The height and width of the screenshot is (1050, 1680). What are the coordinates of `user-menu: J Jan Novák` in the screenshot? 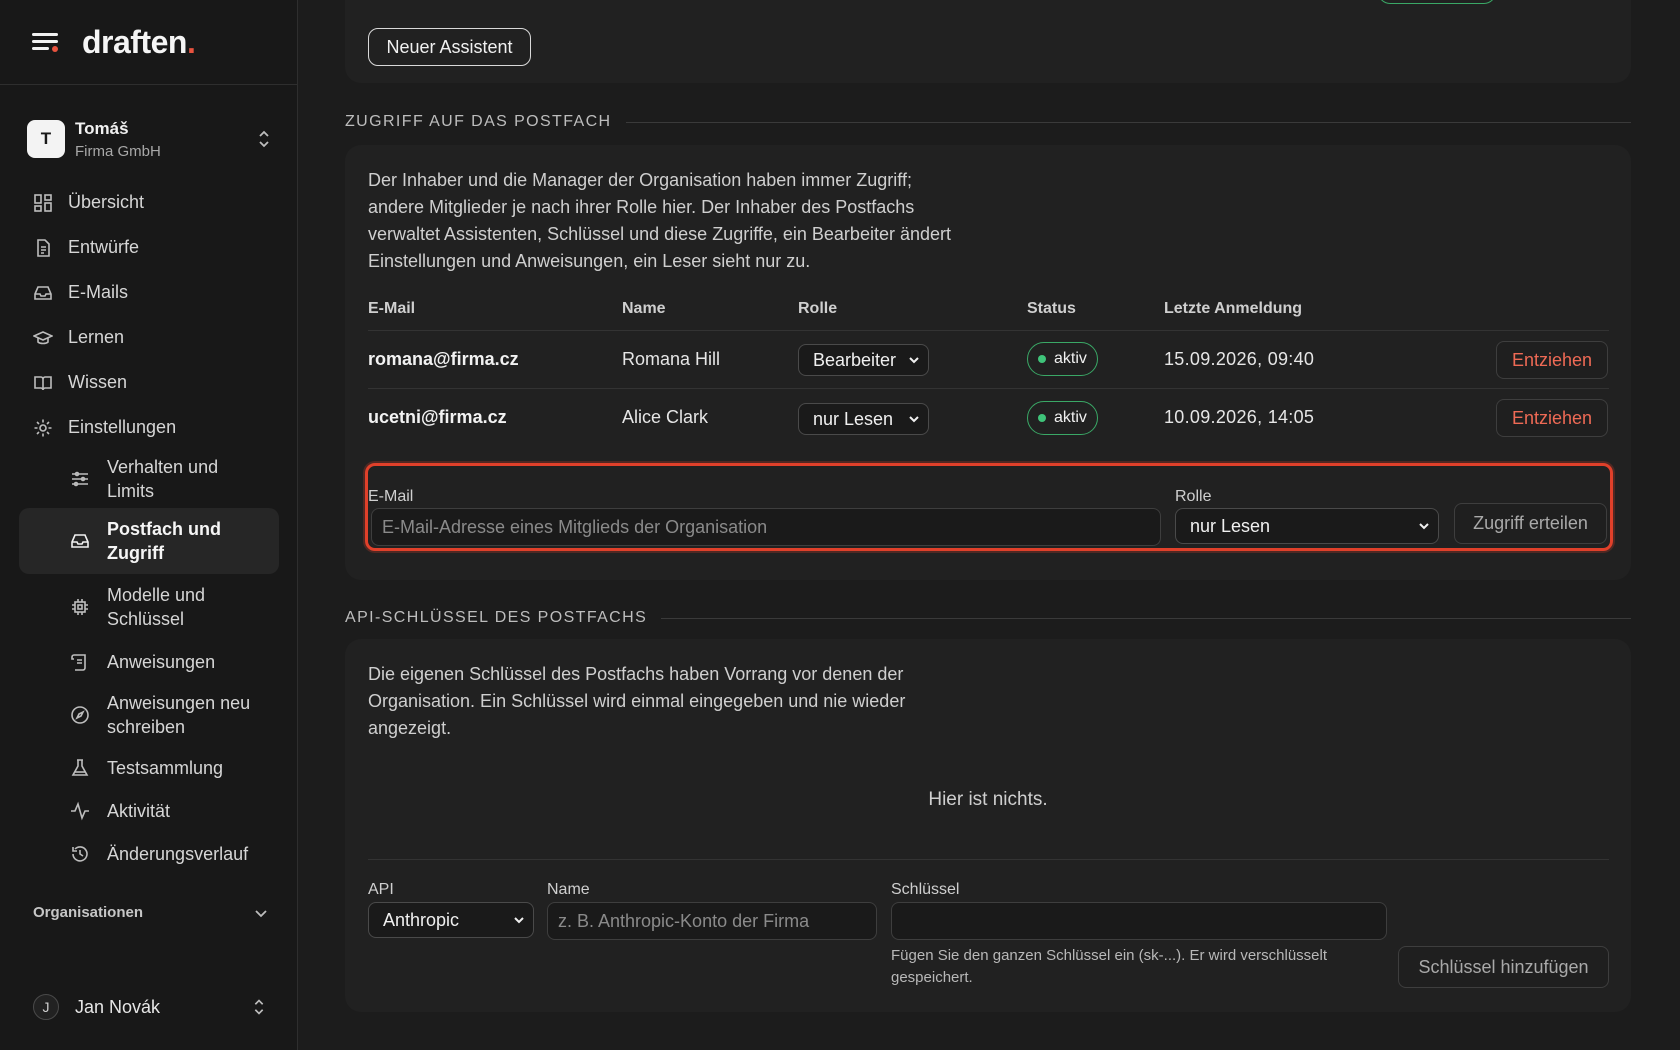 It's located at (150, 1007).